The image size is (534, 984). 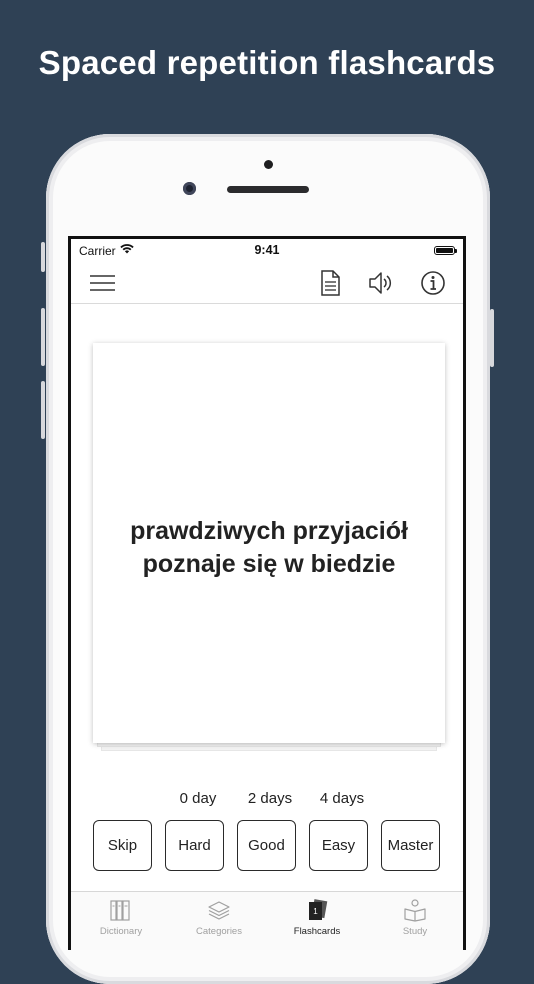 What do you see at coordinates (317, 931) in the screenshot?
I see `tab-label: Flashcards` at bounding box center [317, 931].